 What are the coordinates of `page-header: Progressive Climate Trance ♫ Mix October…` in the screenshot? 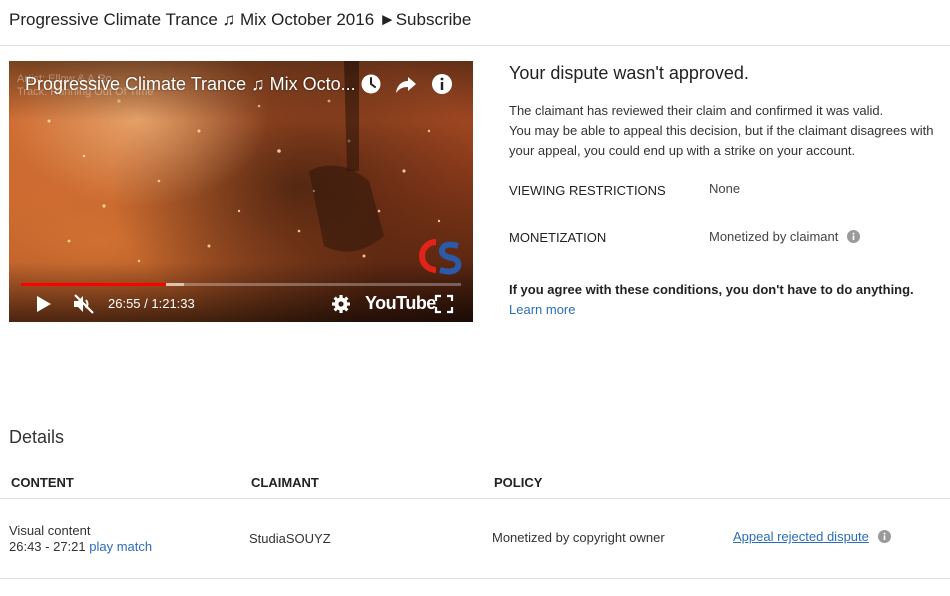 It's located at (475, 23).